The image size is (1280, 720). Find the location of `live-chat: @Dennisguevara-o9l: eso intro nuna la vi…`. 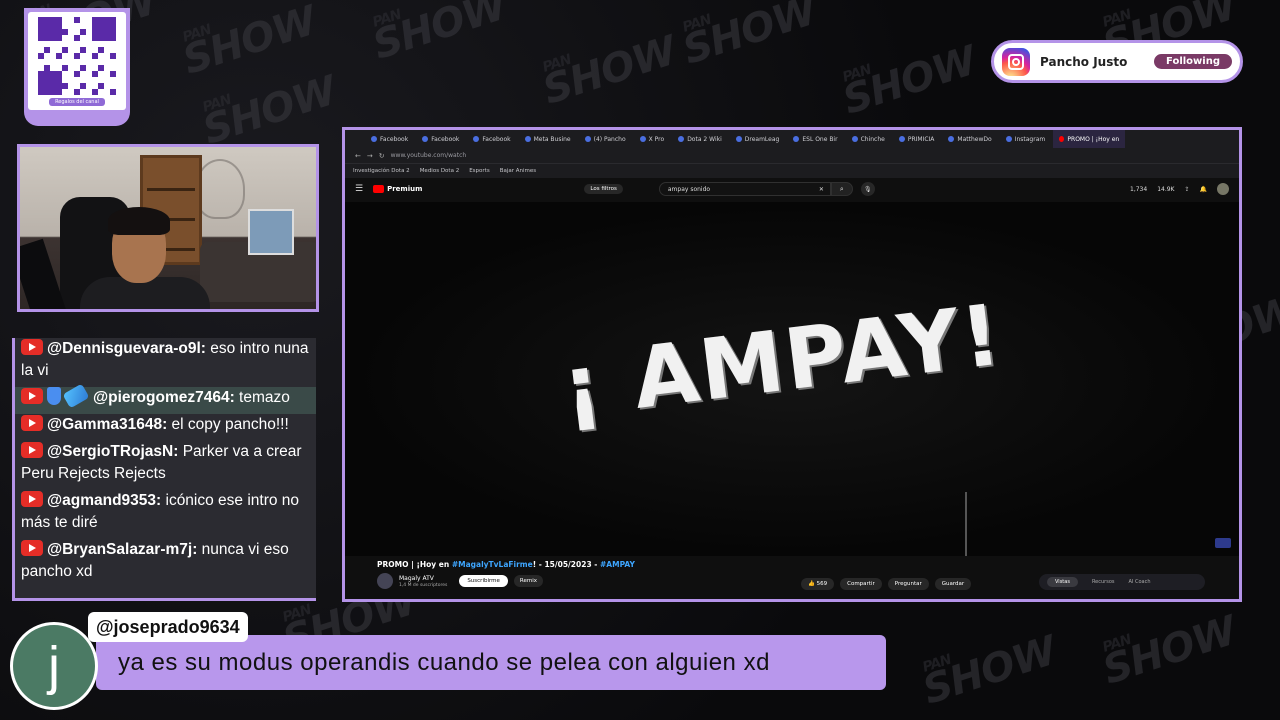

live-chat: @Dennisguevara-o9l: eso intro nuna la vi… is located at coordinates (164, 469).